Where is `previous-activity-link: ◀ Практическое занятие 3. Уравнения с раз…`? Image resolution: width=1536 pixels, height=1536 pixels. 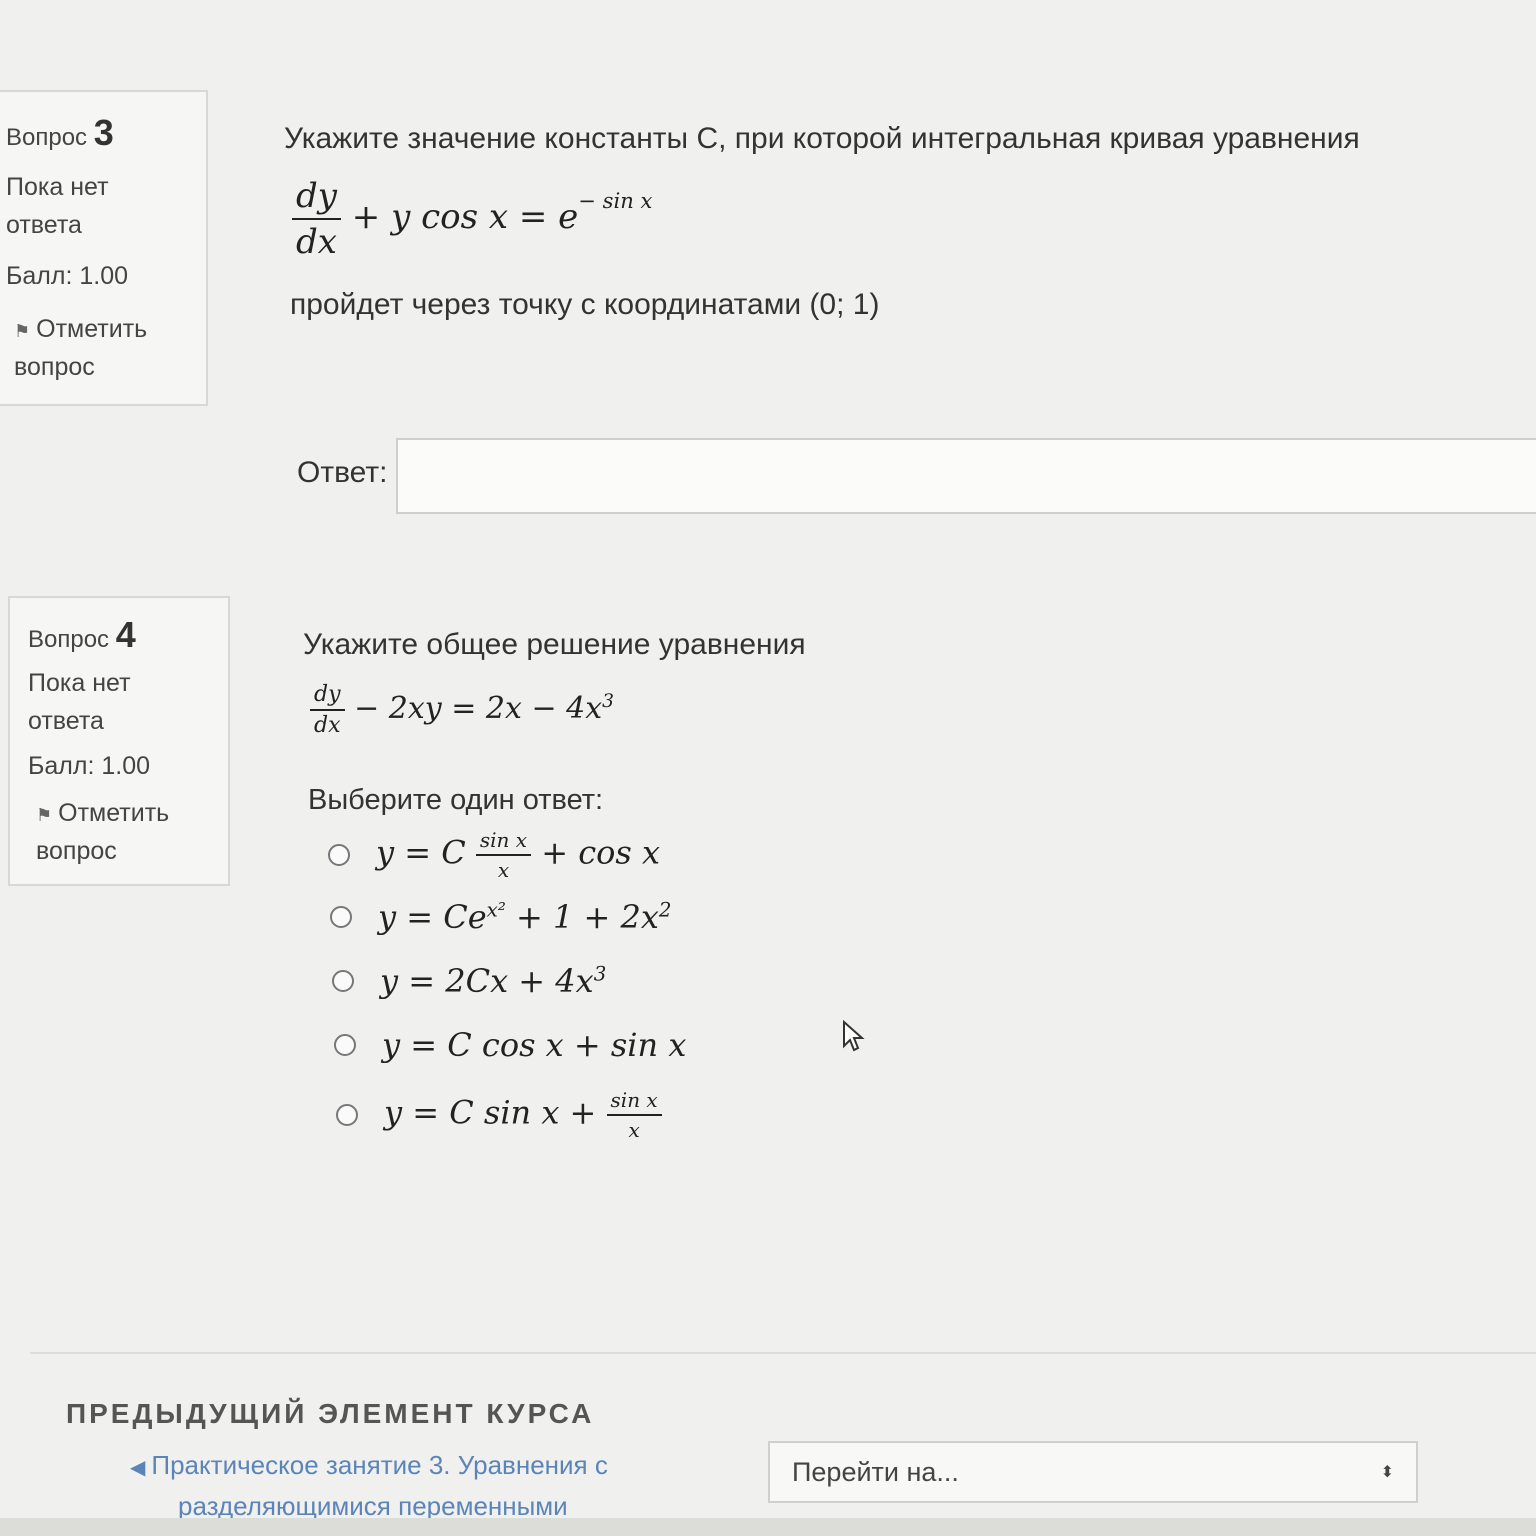
previous-activity-link: ◀ Практическое занятие 3. Уравнения с раз… is located at coordinates (369, 1485).